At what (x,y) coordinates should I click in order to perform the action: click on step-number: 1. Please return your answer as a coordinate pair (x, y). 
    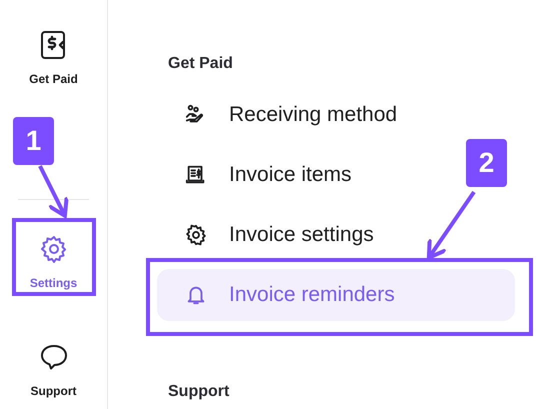
    Looking at the image, I should click on (33, 141).